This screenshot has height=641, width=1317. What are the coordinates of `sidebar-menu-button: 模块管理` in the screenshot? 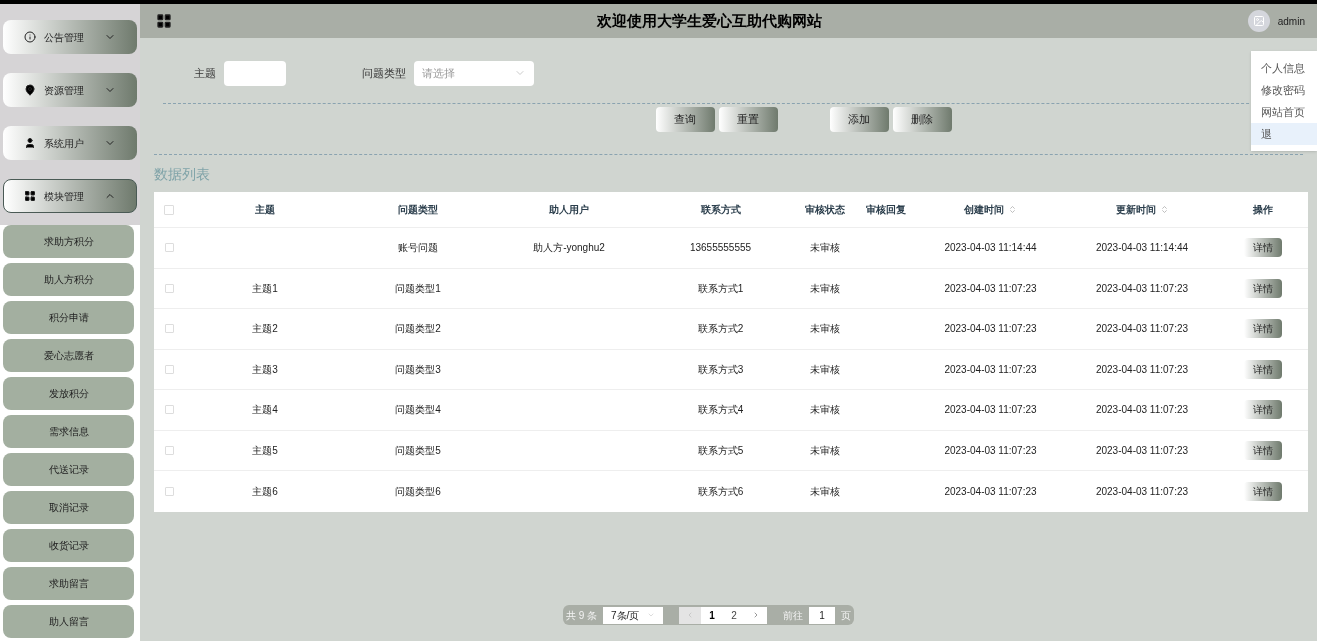 It's located at (70, 196).